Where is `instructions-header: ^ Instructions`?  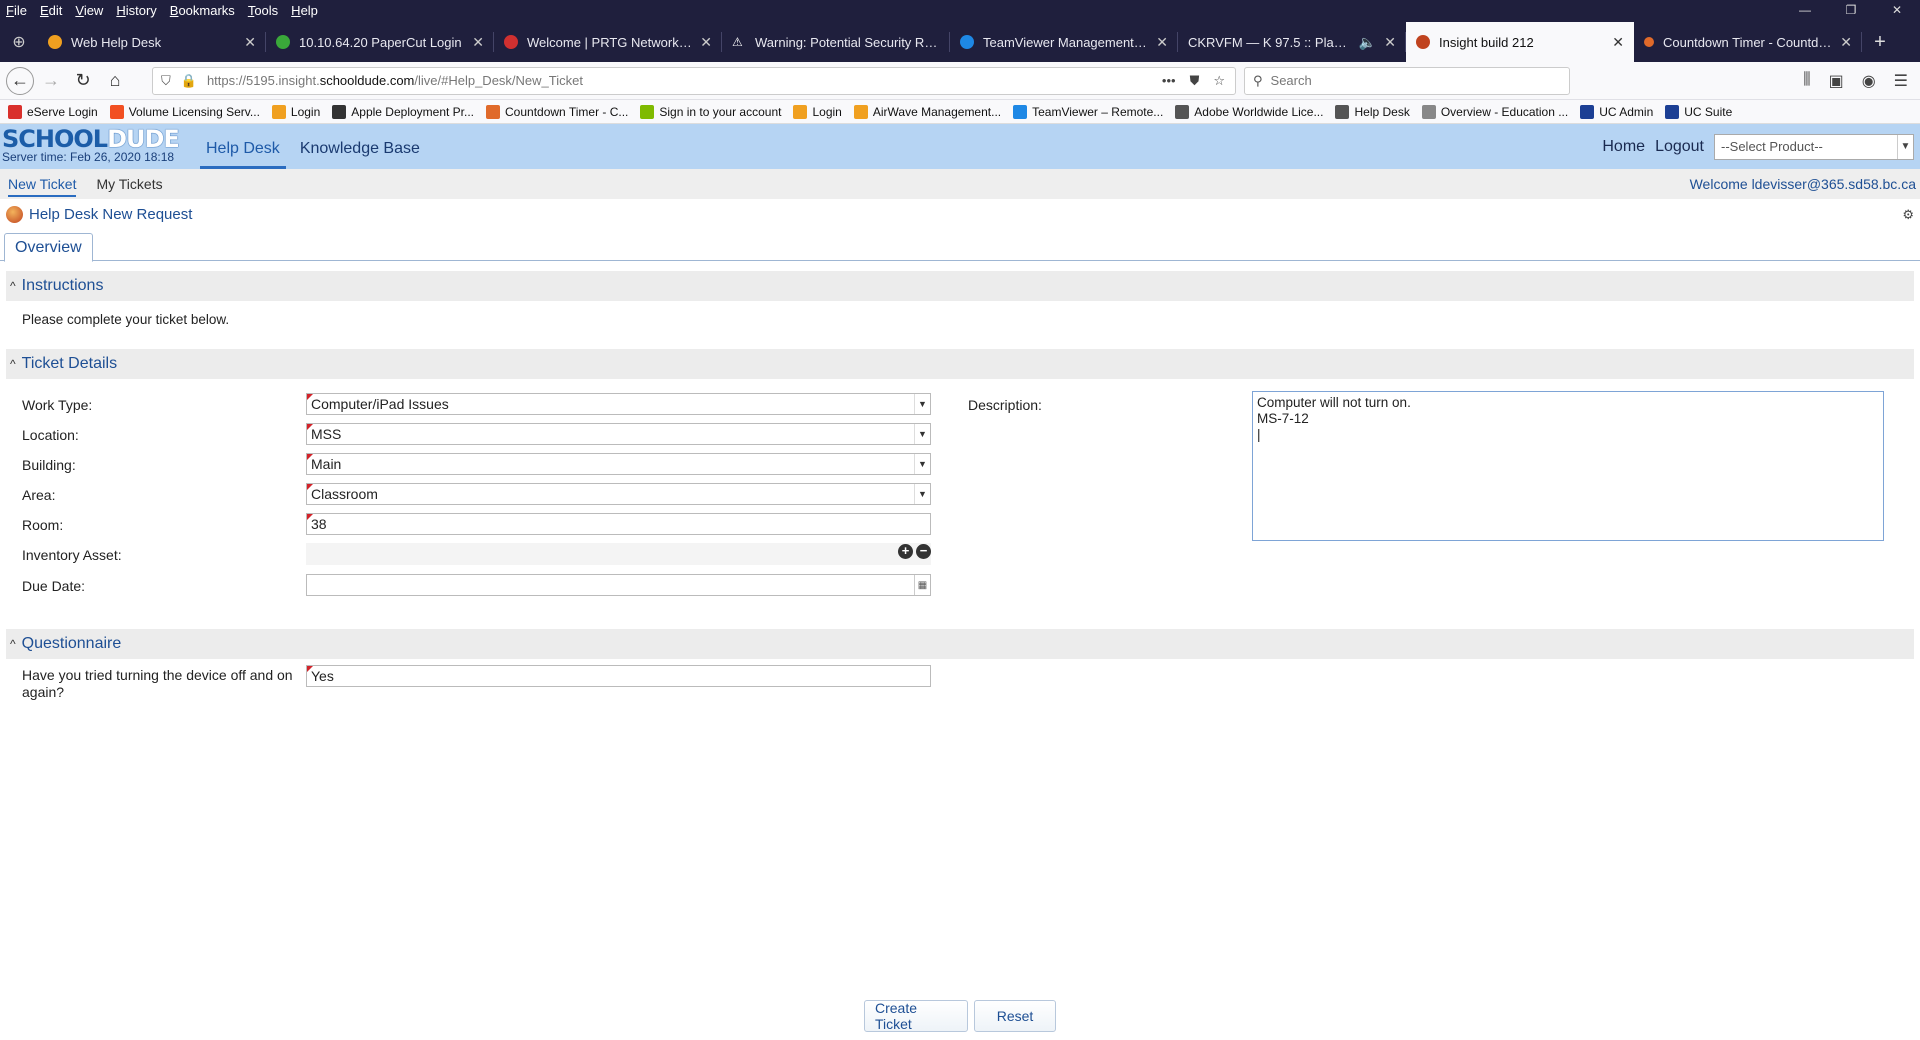
instructions-header: ^ Instructions is located at coordinates (960, 286).